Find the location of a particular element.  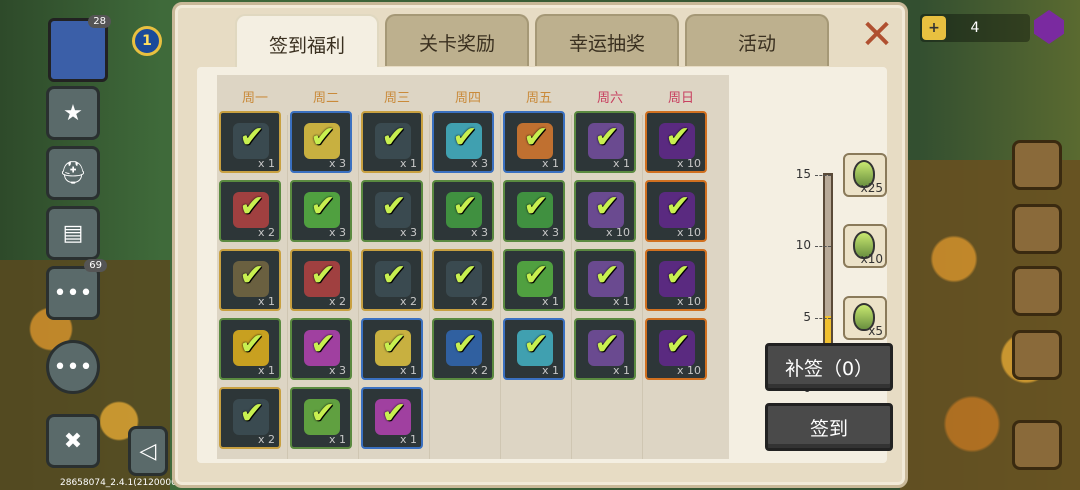

progress-tick-label: 10 is located at coordinates (803, 245).